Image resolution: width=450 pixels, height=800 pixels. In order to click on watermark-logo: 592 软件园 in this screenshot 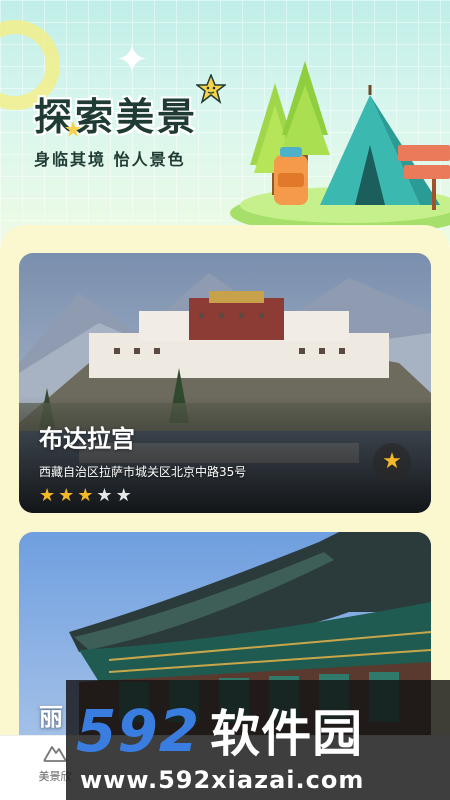, I will do `click(219, 730)`.